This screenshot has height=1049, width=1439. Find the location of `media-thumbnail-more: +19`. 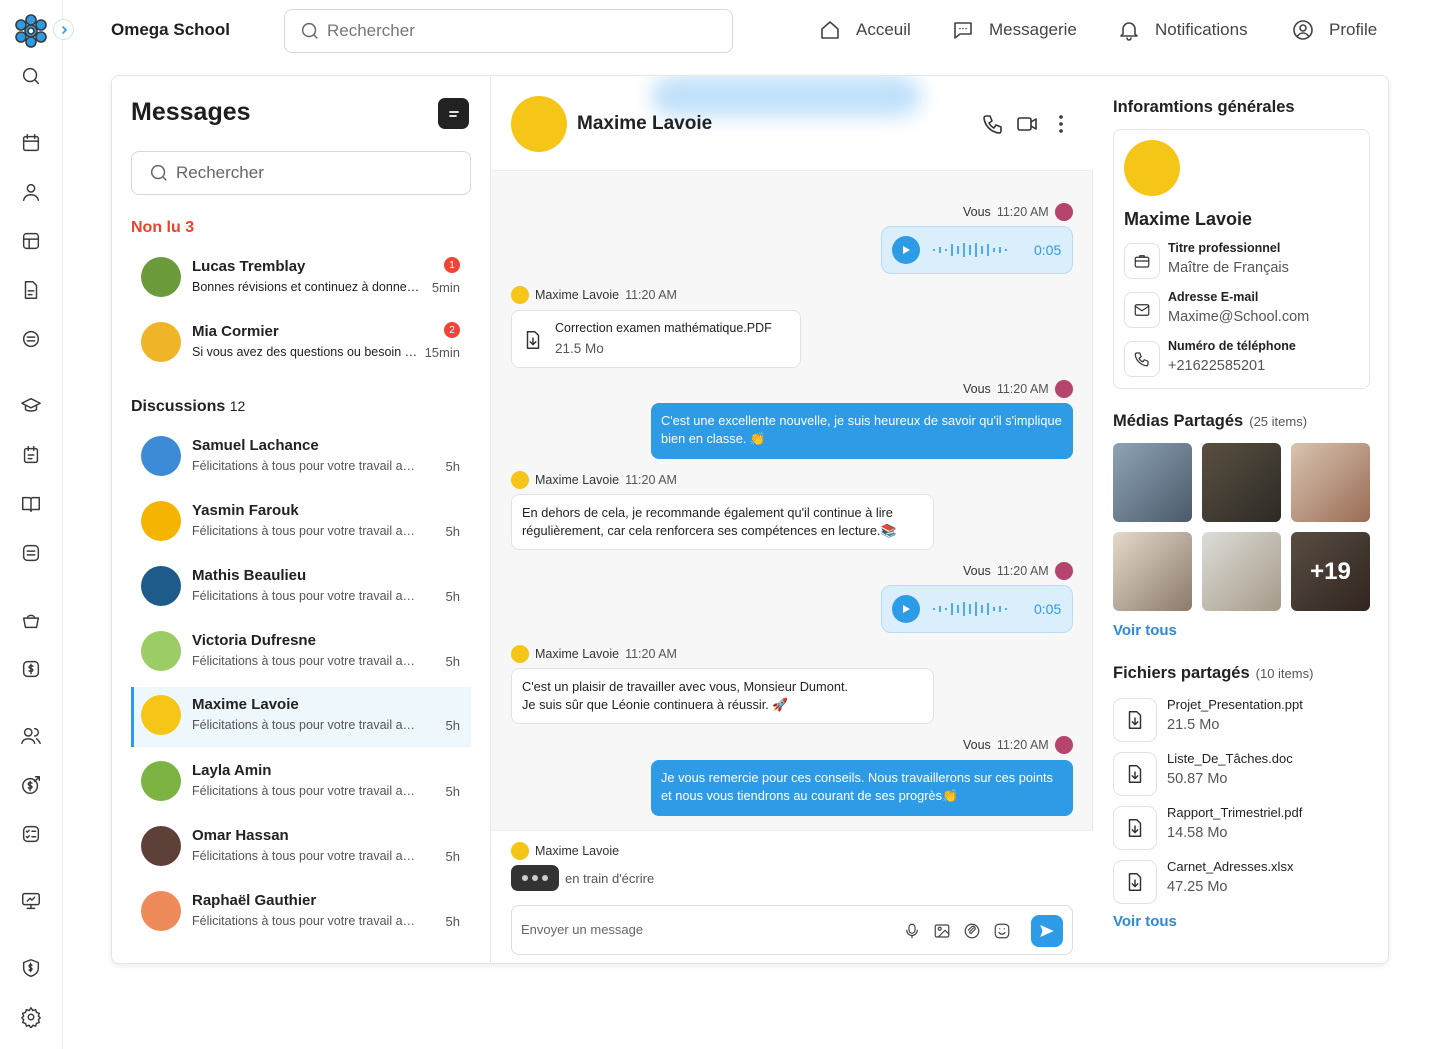

media-thumbnail-more: +19 is located at coordinates (1330, 571).